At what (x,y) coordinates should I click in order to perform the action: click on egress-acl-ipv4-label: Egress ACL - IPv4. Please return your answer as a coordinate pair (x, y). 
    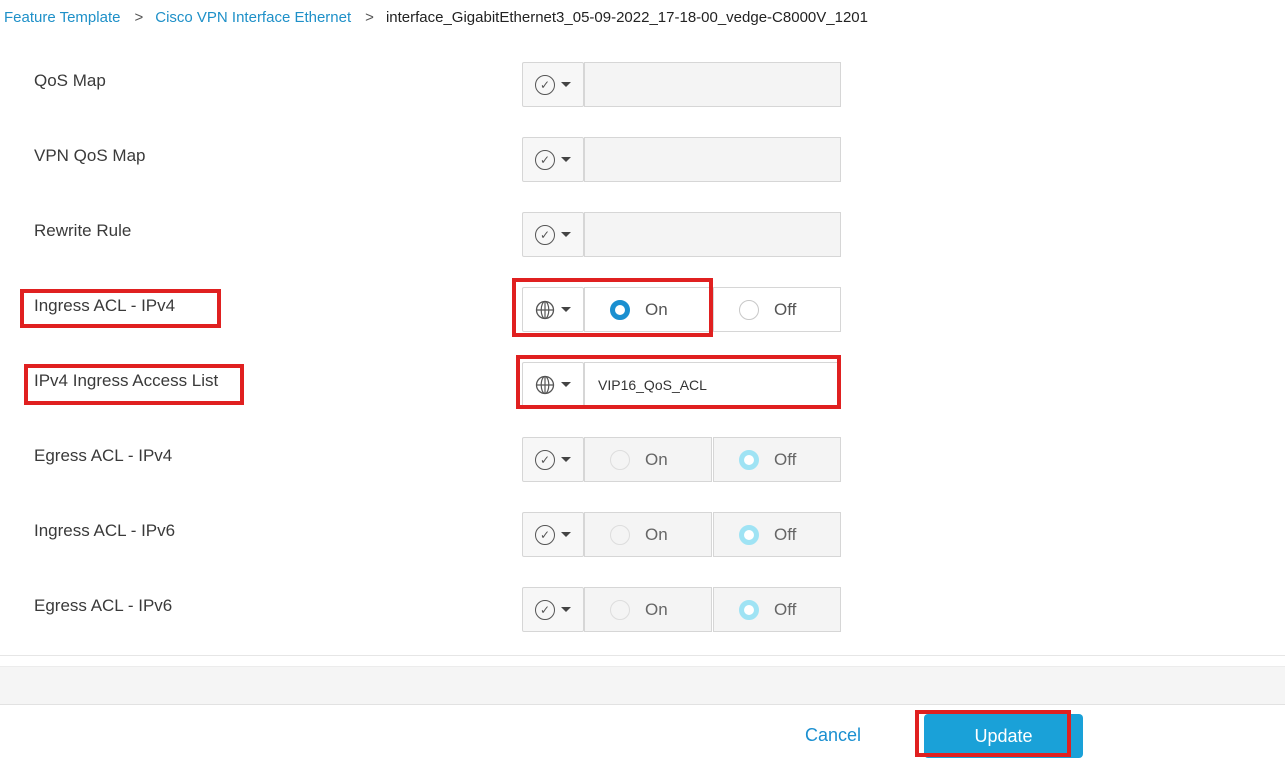
    Looking at the image, I should click on (103, 455).